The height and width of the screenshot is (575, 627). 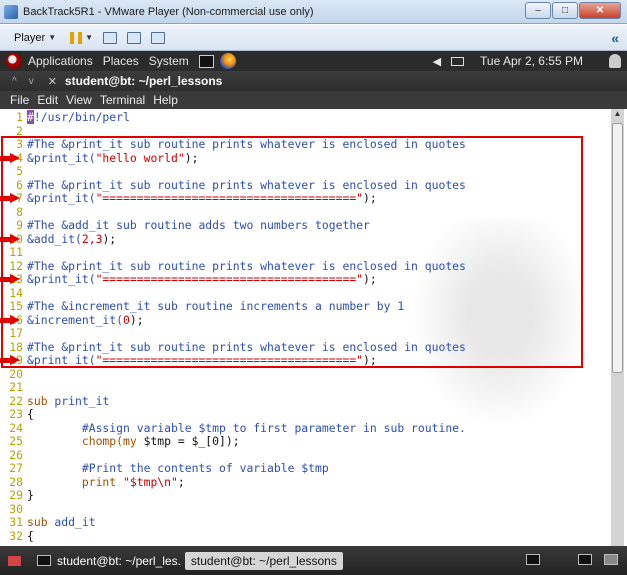 What do you see at coordinates (227, 61) in the screenshot?
I see `firefox-launcher-icon` at bounding box center [227, 61].